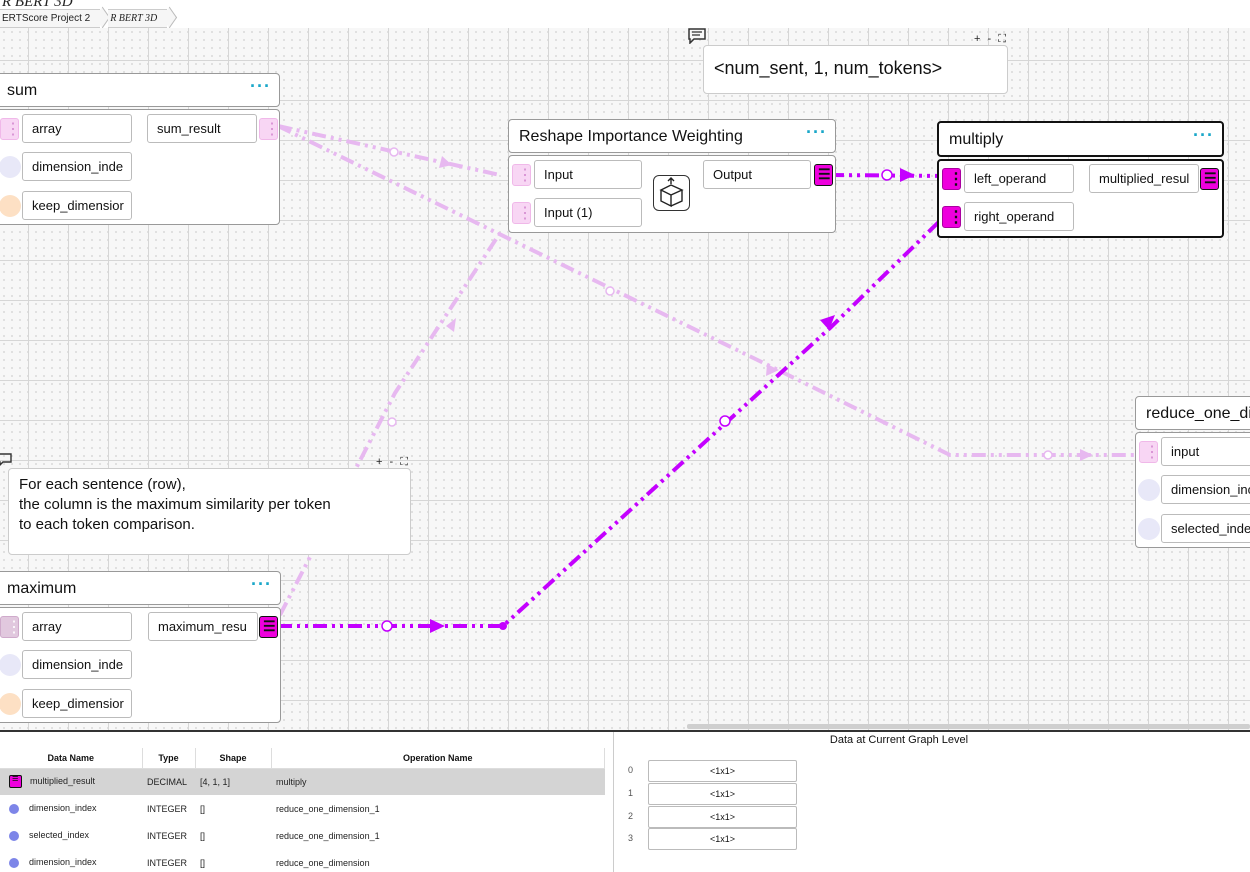  What do you see at coordinates (1205, 451) in the screenshot?
I see `input-port: input` at bounding box center [1205, 451].